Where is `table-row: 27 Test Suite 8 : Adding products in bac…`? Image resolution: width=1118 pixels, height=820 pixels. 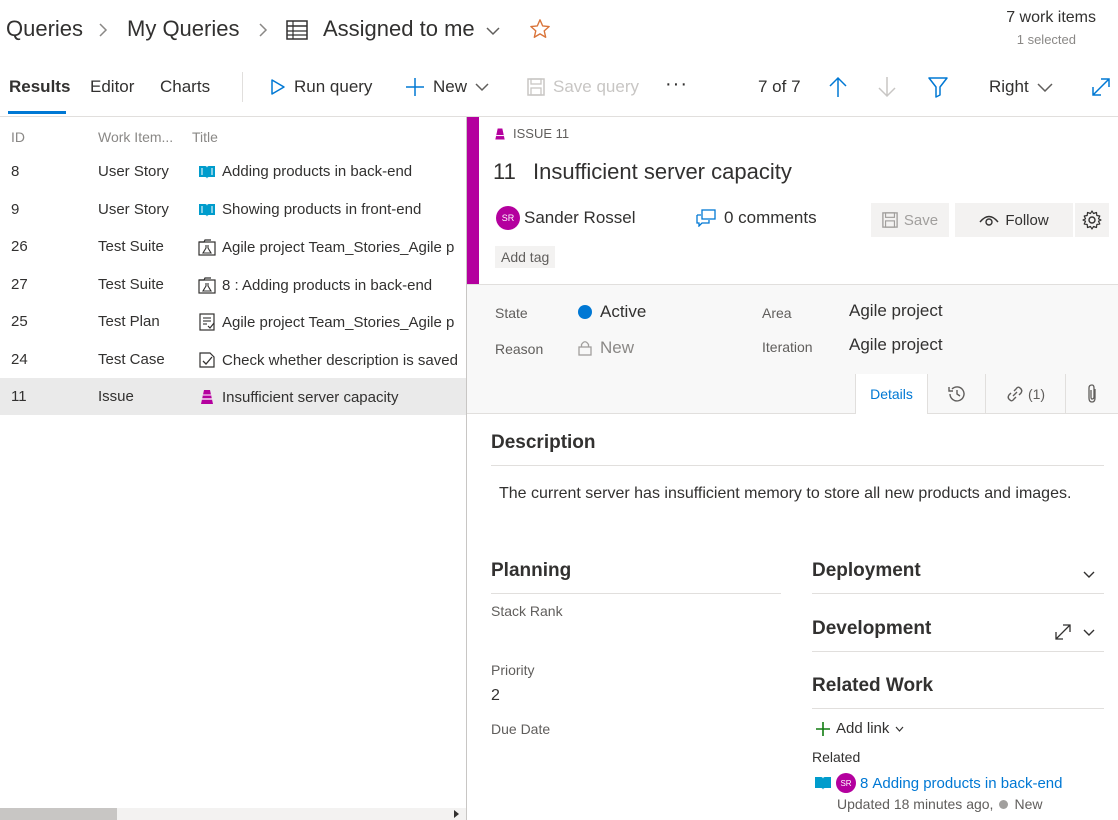
table-row: 27 Test Suite 8 : Adding products in bac… is located at coordinates (233, 284).